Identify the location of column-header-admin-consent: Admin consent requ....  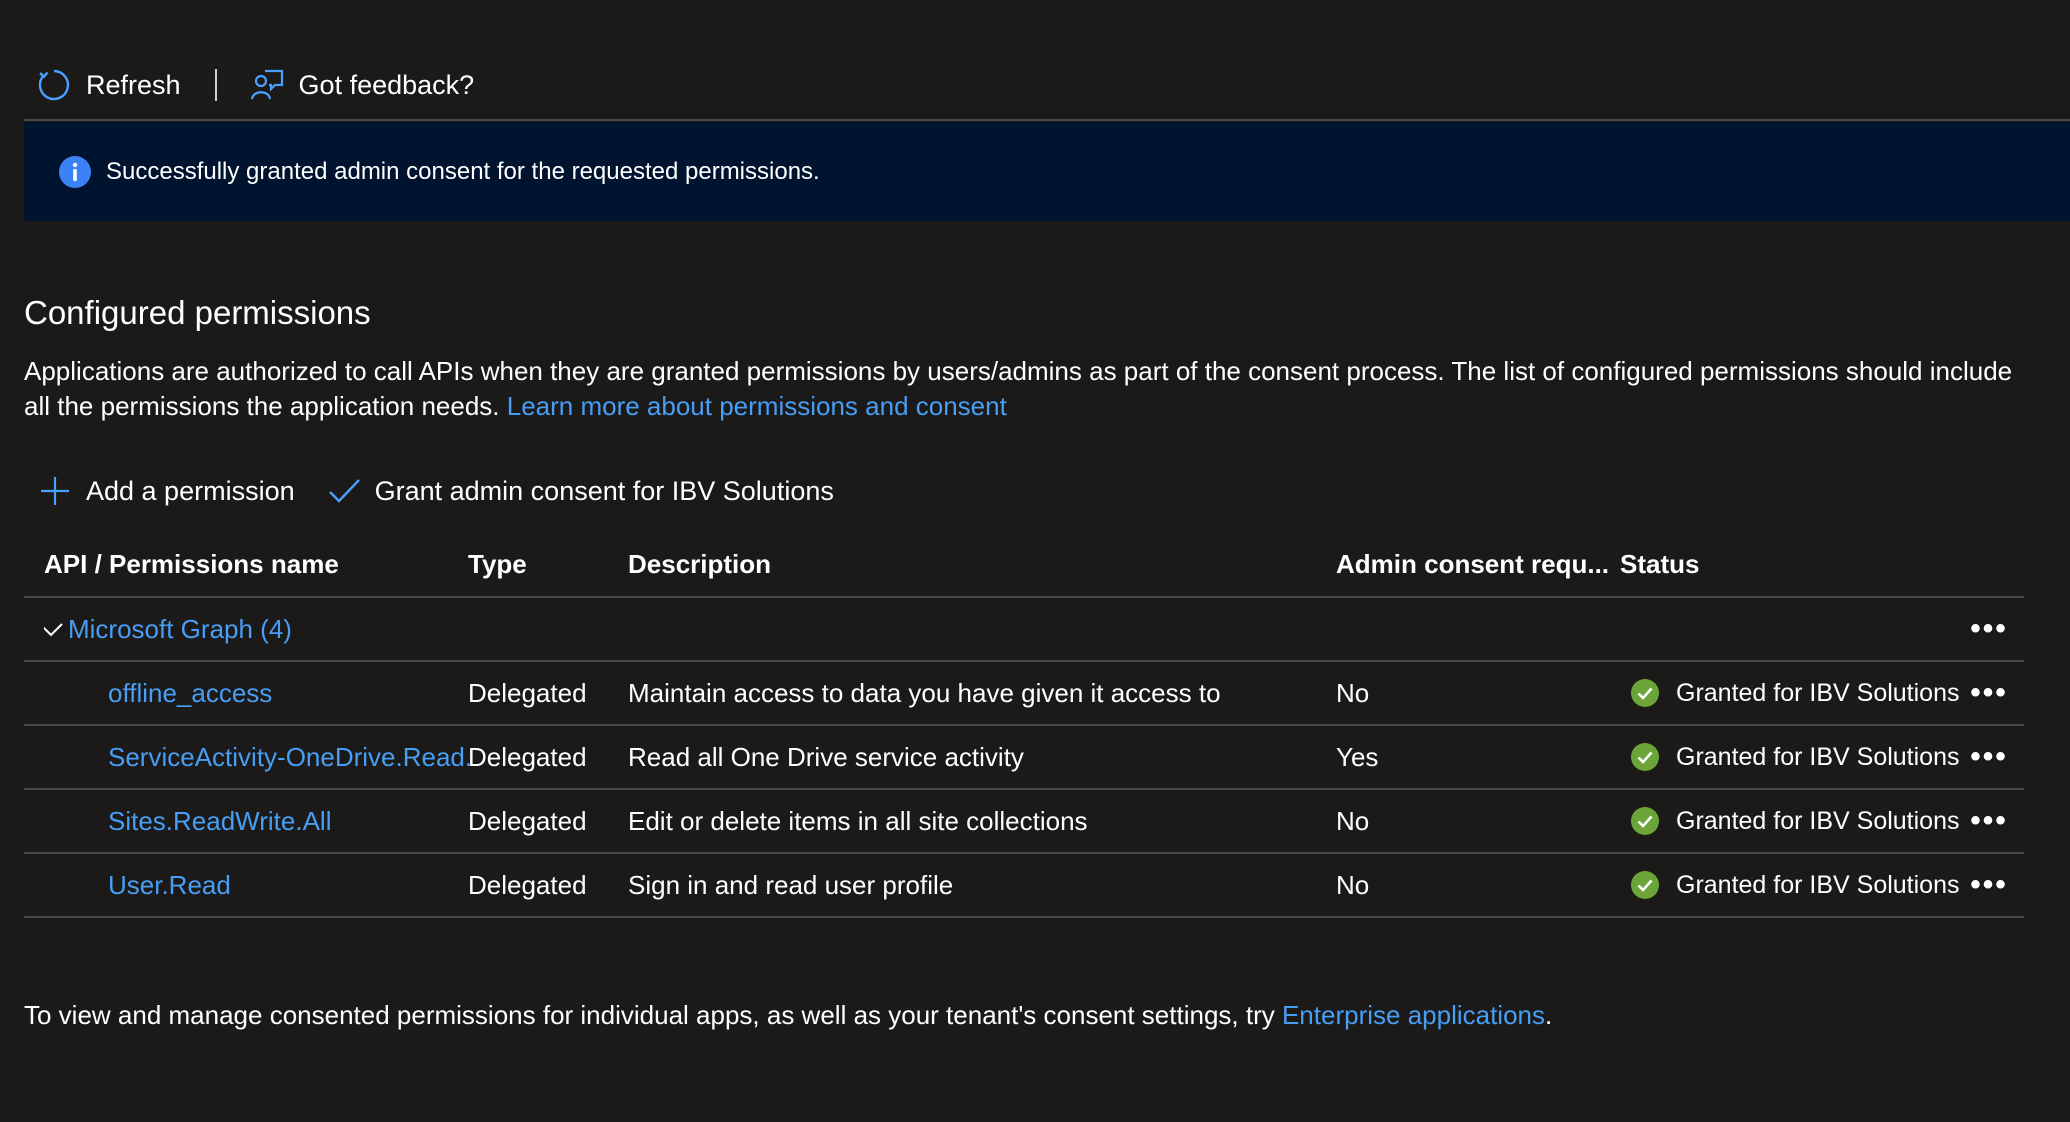
(1476, 564).